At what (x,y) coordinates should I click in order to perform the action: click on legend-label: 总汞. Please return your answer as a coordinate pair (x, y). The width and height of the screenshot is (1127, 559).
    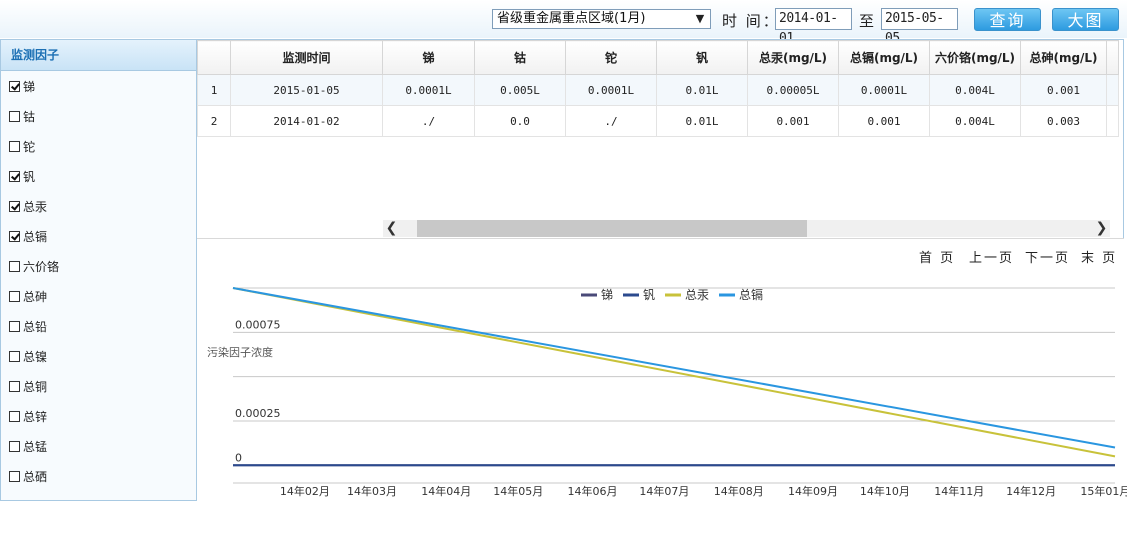
    Looking at the image, I should click on (697, 295).